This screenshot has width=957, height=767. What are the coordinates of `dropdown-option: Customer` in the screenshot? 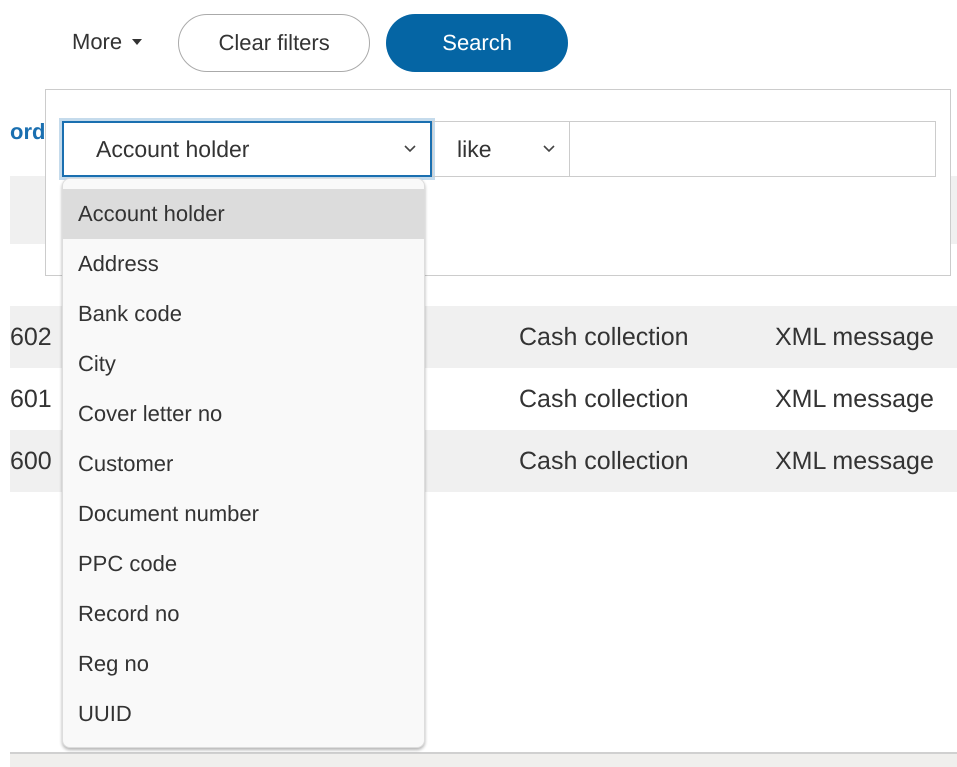 It's located at (243, 464).